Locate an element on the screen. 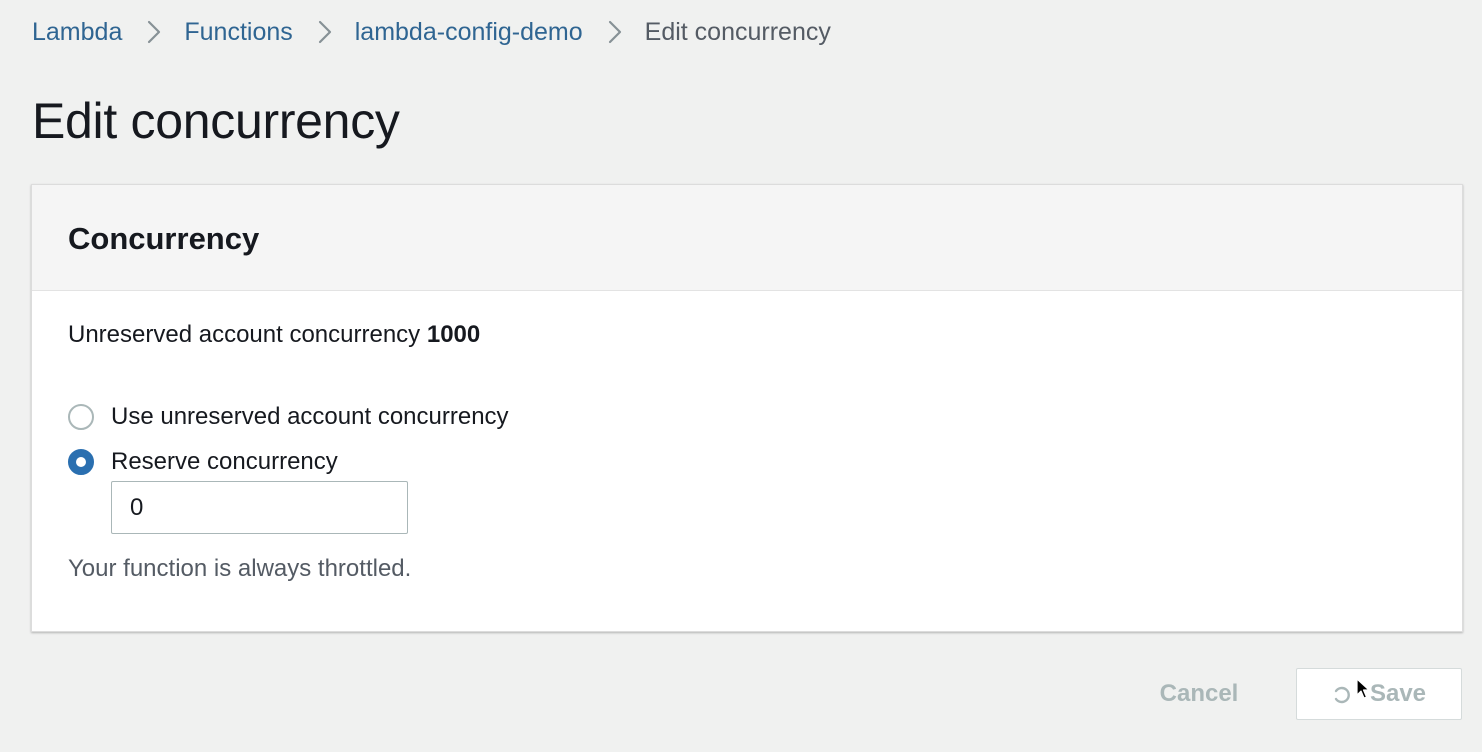 This screenshot has height=752, width=1482. panel-title: Concurrency is located at coordinates (164, 238).